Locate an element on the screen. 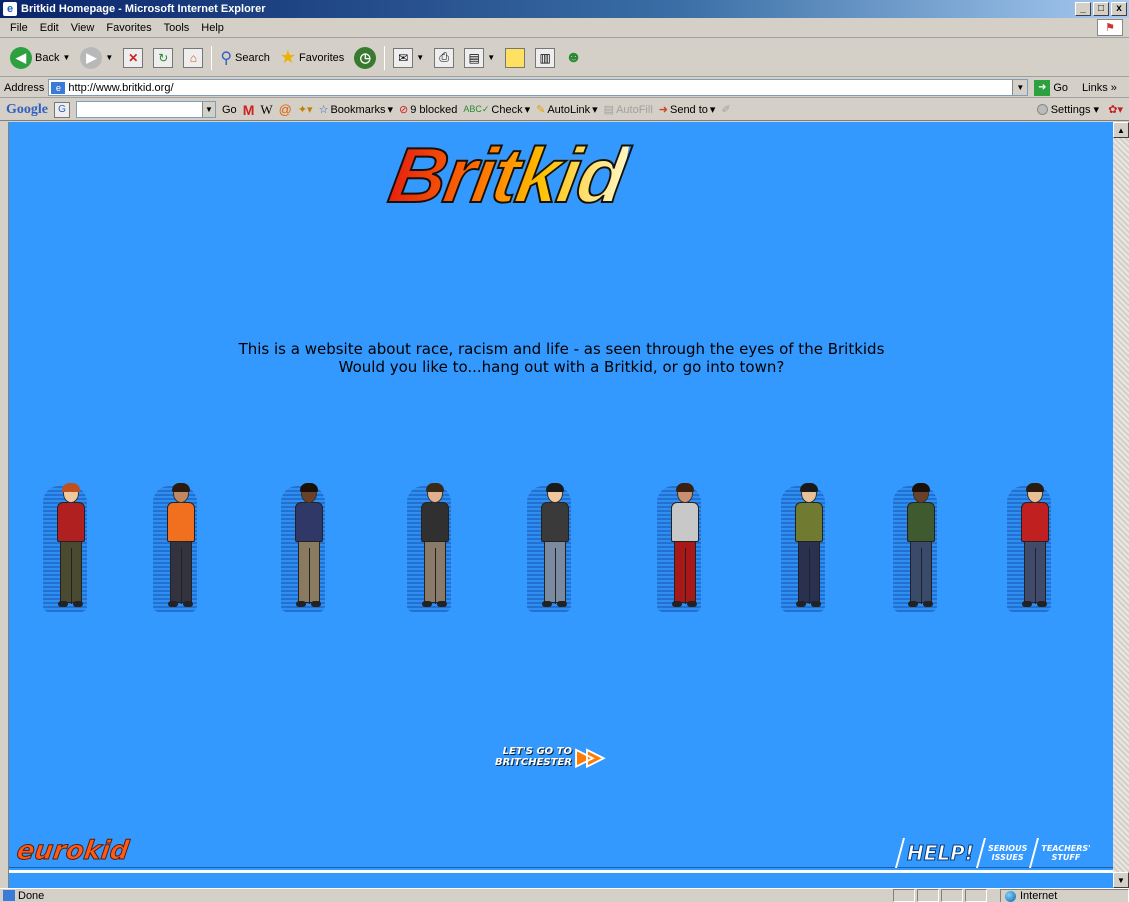 The width and height of the screenshot is (1129, 902). menu-tools: Tools is located at coordinates (177, 28).